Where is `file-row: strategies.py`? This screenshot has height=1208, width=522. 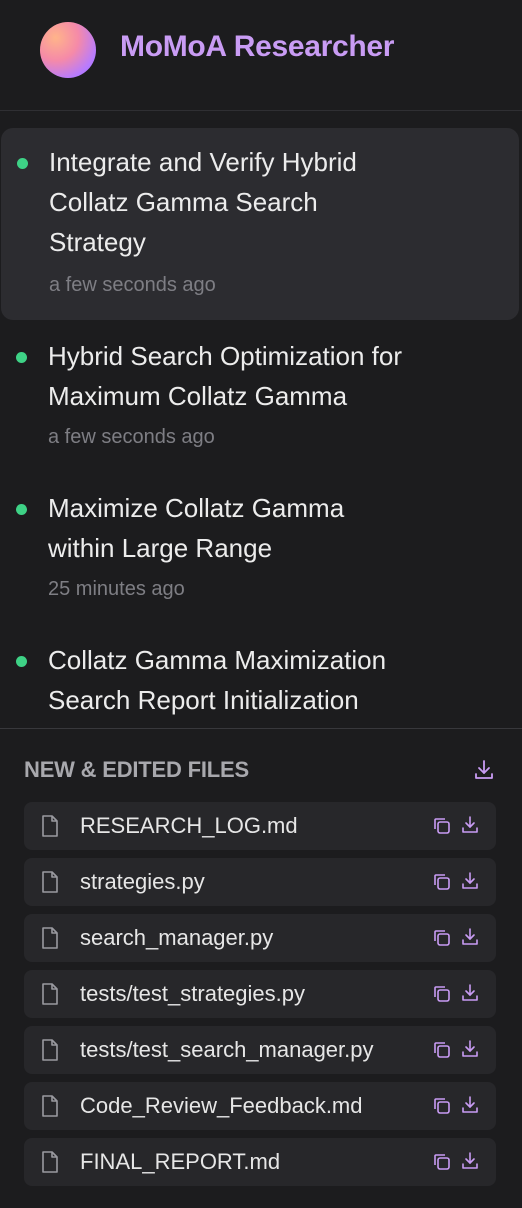 file-row: strategies.py is located at coordinates (260, 882).